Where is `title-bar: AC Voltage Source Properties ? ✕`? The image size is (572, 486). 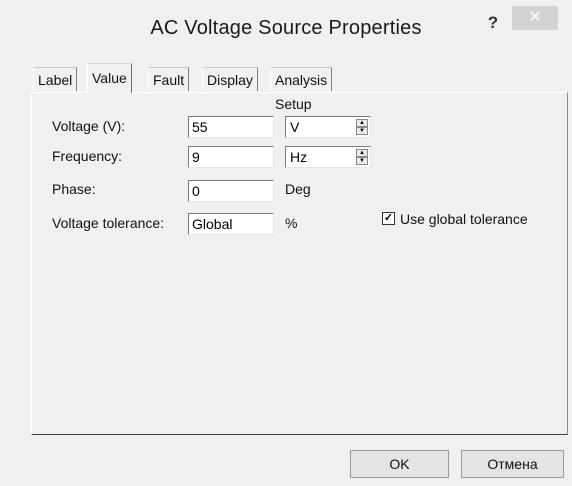 title-bar: AC Voltage Source Properties ? ✕ is located at coordinates (286, 27).